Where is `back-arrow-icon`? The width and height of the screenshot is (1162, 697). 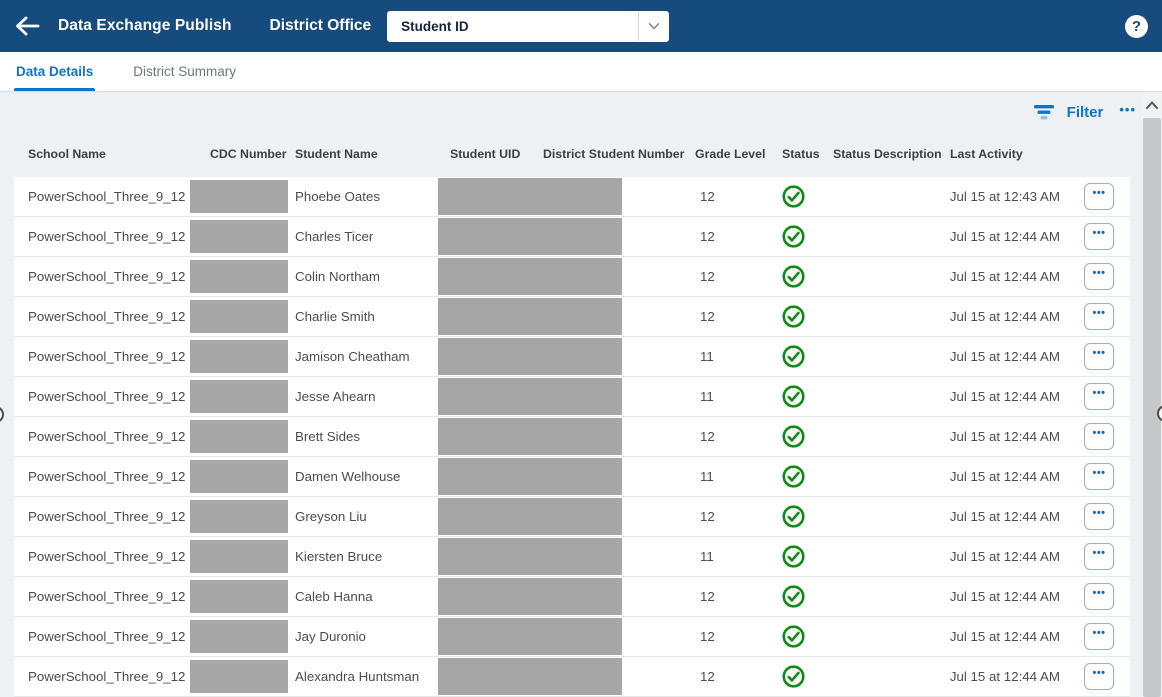
back-arrow-icon is located at coordinates (28, 26).